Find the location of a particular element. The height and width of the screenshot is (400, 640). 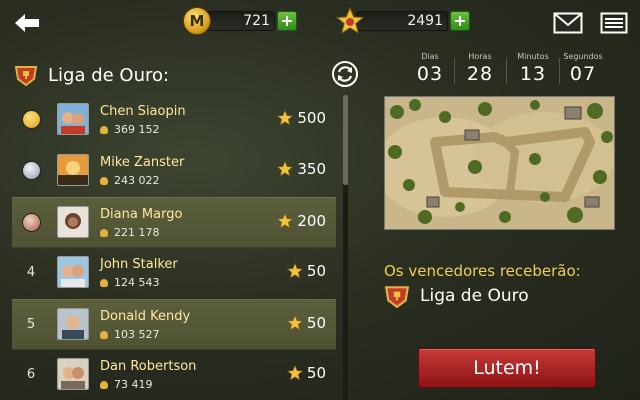

seconds-label: Segundos is located at coordinates (583, 56).